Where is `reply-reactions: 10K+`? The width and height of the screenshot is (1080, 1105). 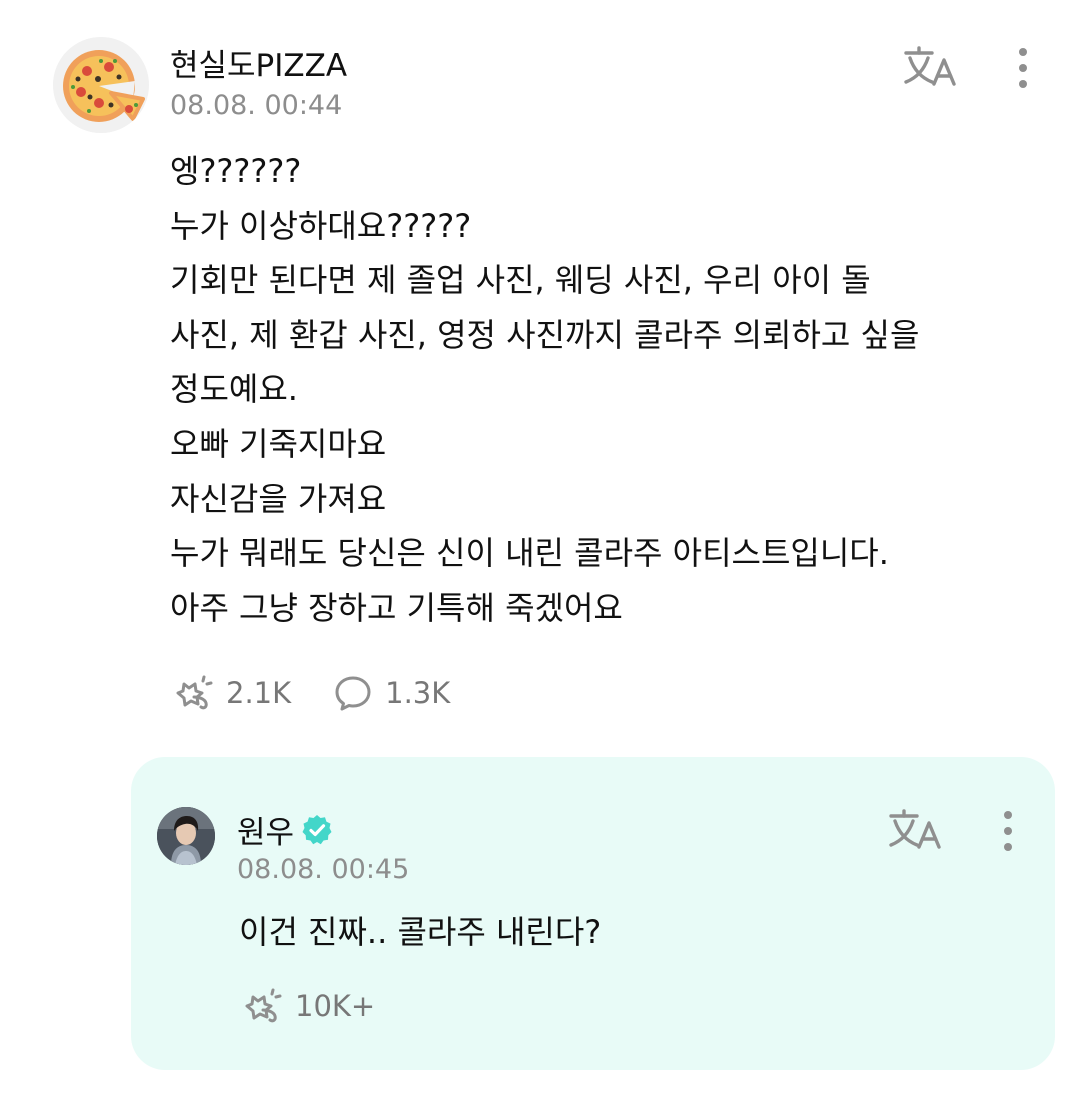
reply-reactions: 10K+ is located at coordinates (308, 1006).